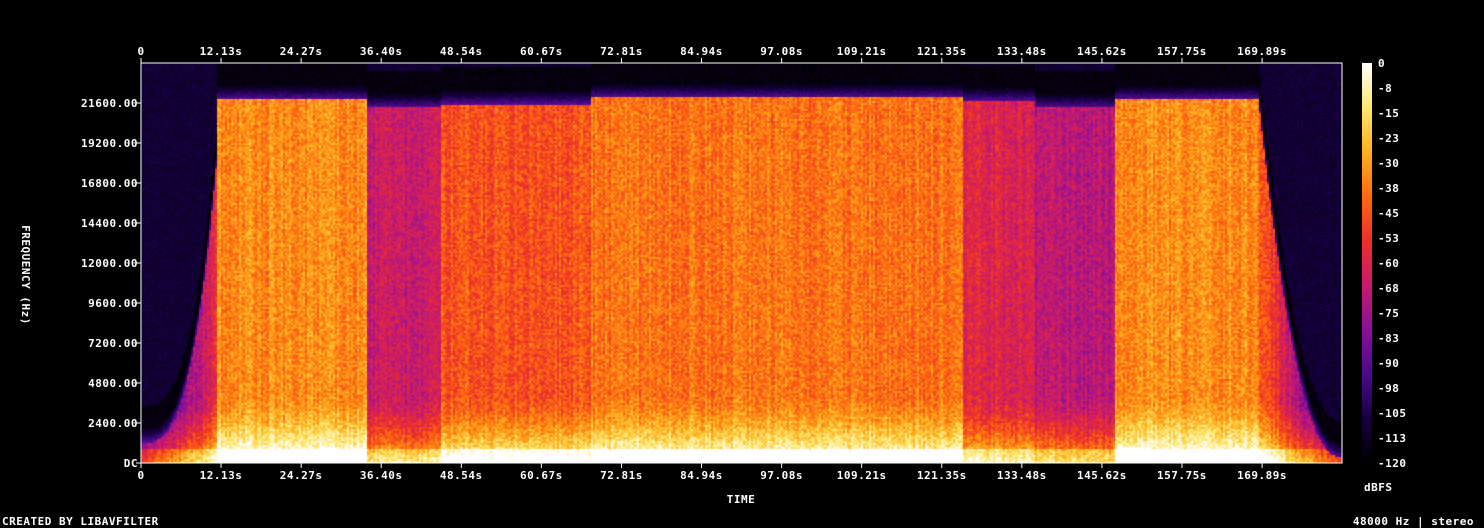 The height and width of the screenshot is (528, 1484). Describe the element at coordinates (862, 475) in the screenshot. I see `x-tick-label-bottom: 109.21s` at that location.